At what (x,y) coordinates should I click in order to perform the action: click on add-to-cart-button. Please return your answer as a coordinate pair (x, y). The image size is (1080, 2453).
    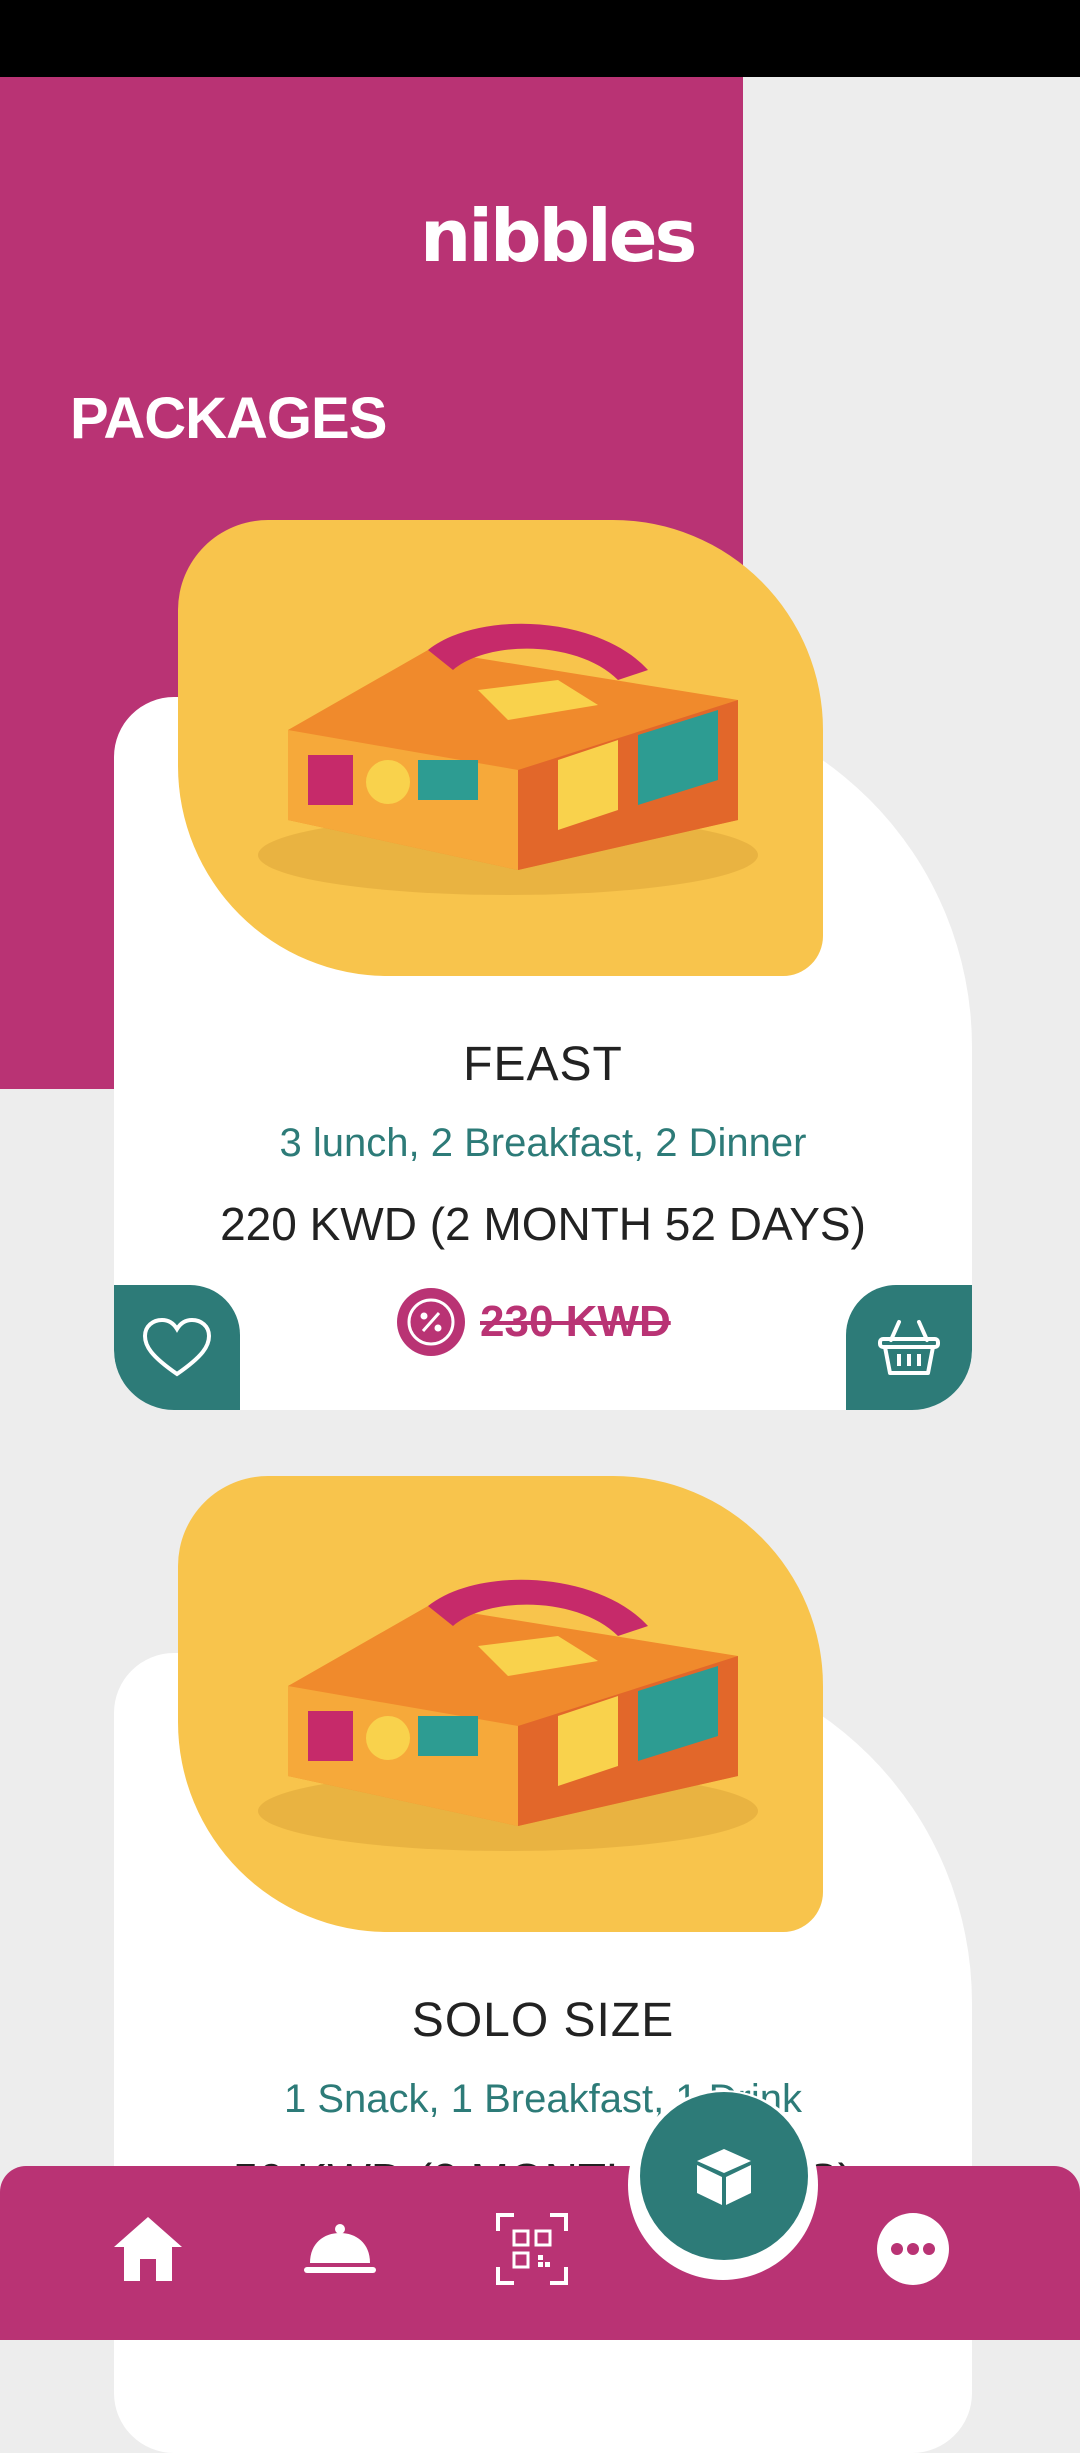
    Looking at the image, I should click on (909, 1347).